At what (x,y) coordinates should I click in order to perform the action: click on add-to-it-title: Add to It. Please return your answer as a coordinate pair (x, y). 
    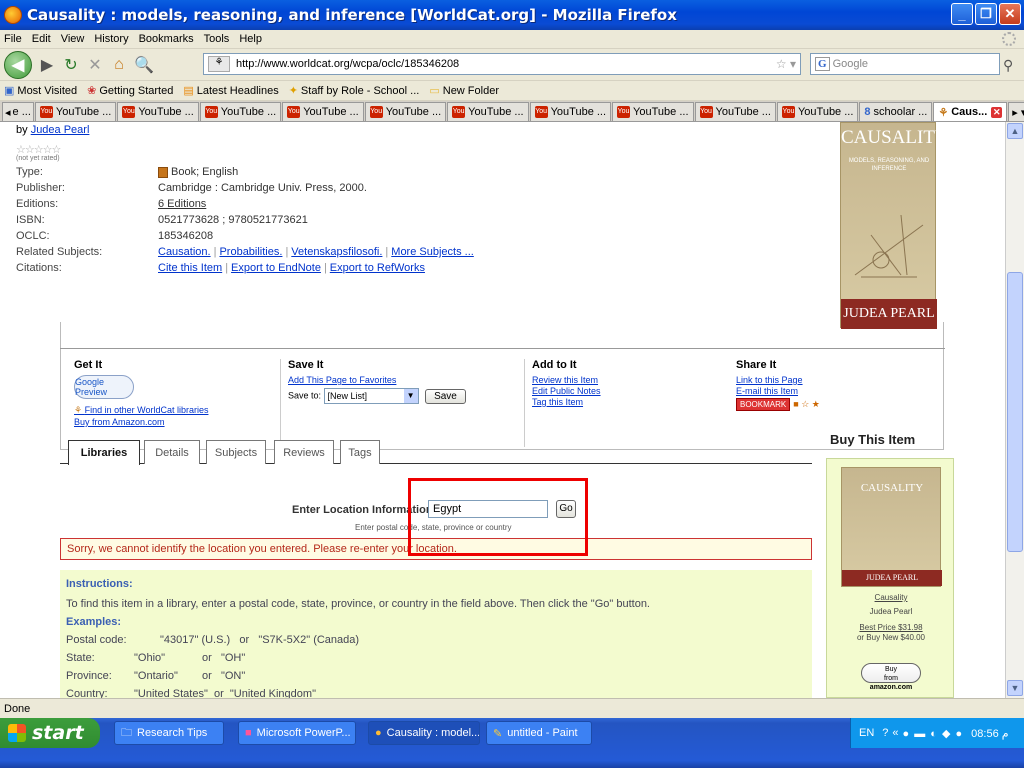
    Looking at the image, I should click on (554, 365).